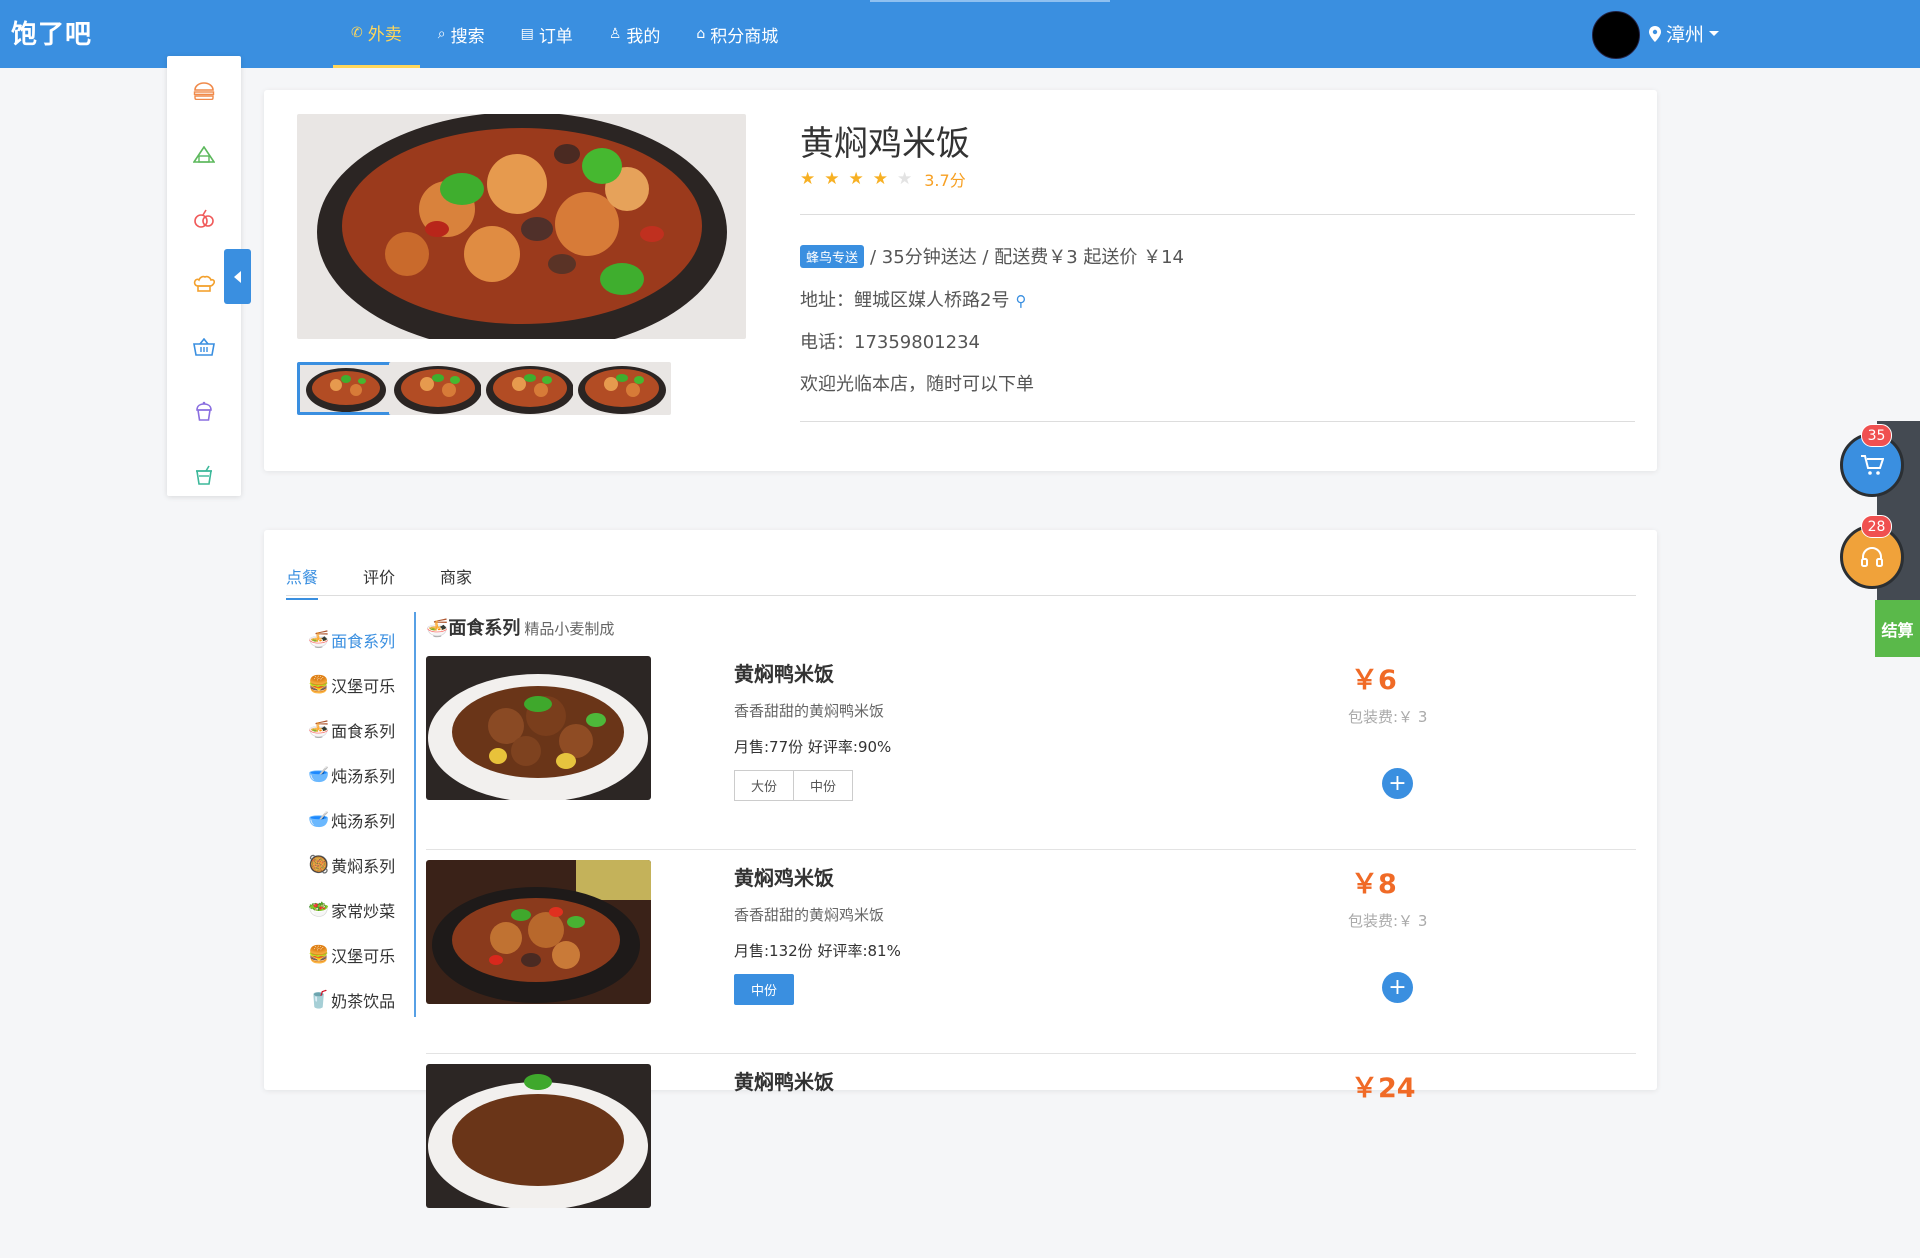  What do you see at coordinates (1383, 1088) in the screenshot?
I see `dish-price: ￥24` at bounding box center [1383, 1088].